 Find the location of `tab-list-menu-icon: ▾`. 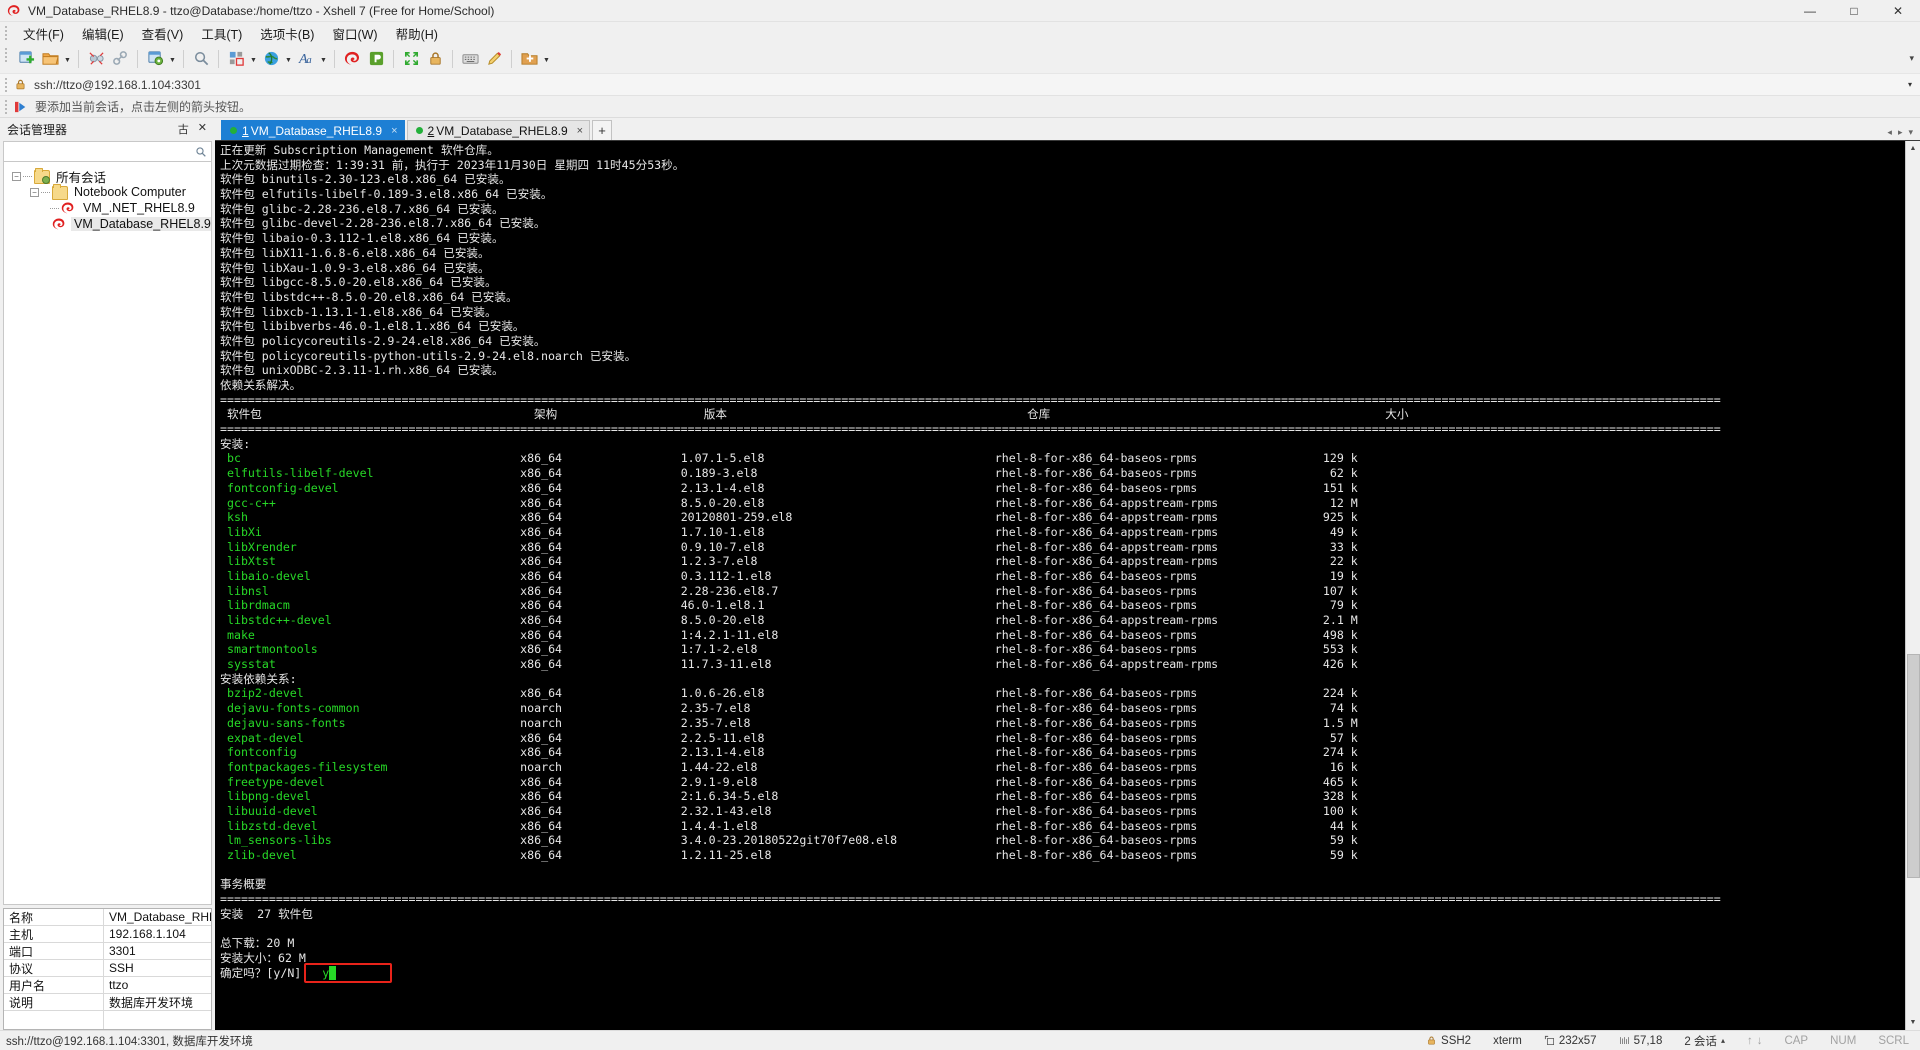

tab-list-menu-icon: ▾ is located at coordinates (1910, 132).